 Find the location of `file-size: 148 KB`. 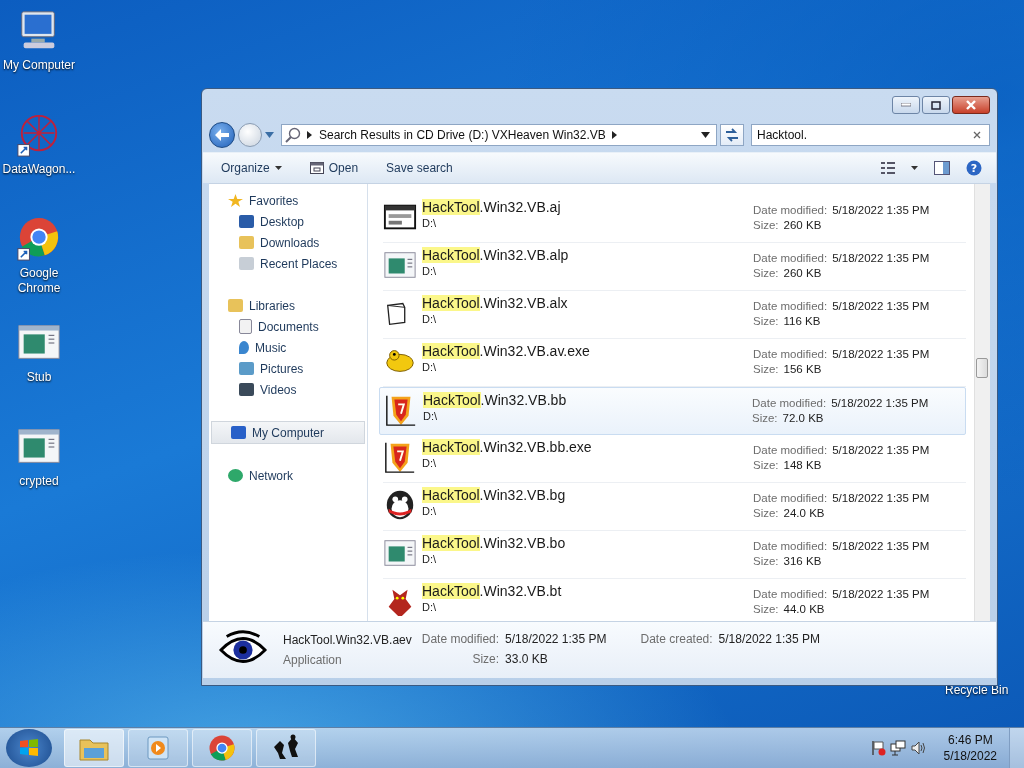

file-size: 148 KB is located at coordinates (802, 465).